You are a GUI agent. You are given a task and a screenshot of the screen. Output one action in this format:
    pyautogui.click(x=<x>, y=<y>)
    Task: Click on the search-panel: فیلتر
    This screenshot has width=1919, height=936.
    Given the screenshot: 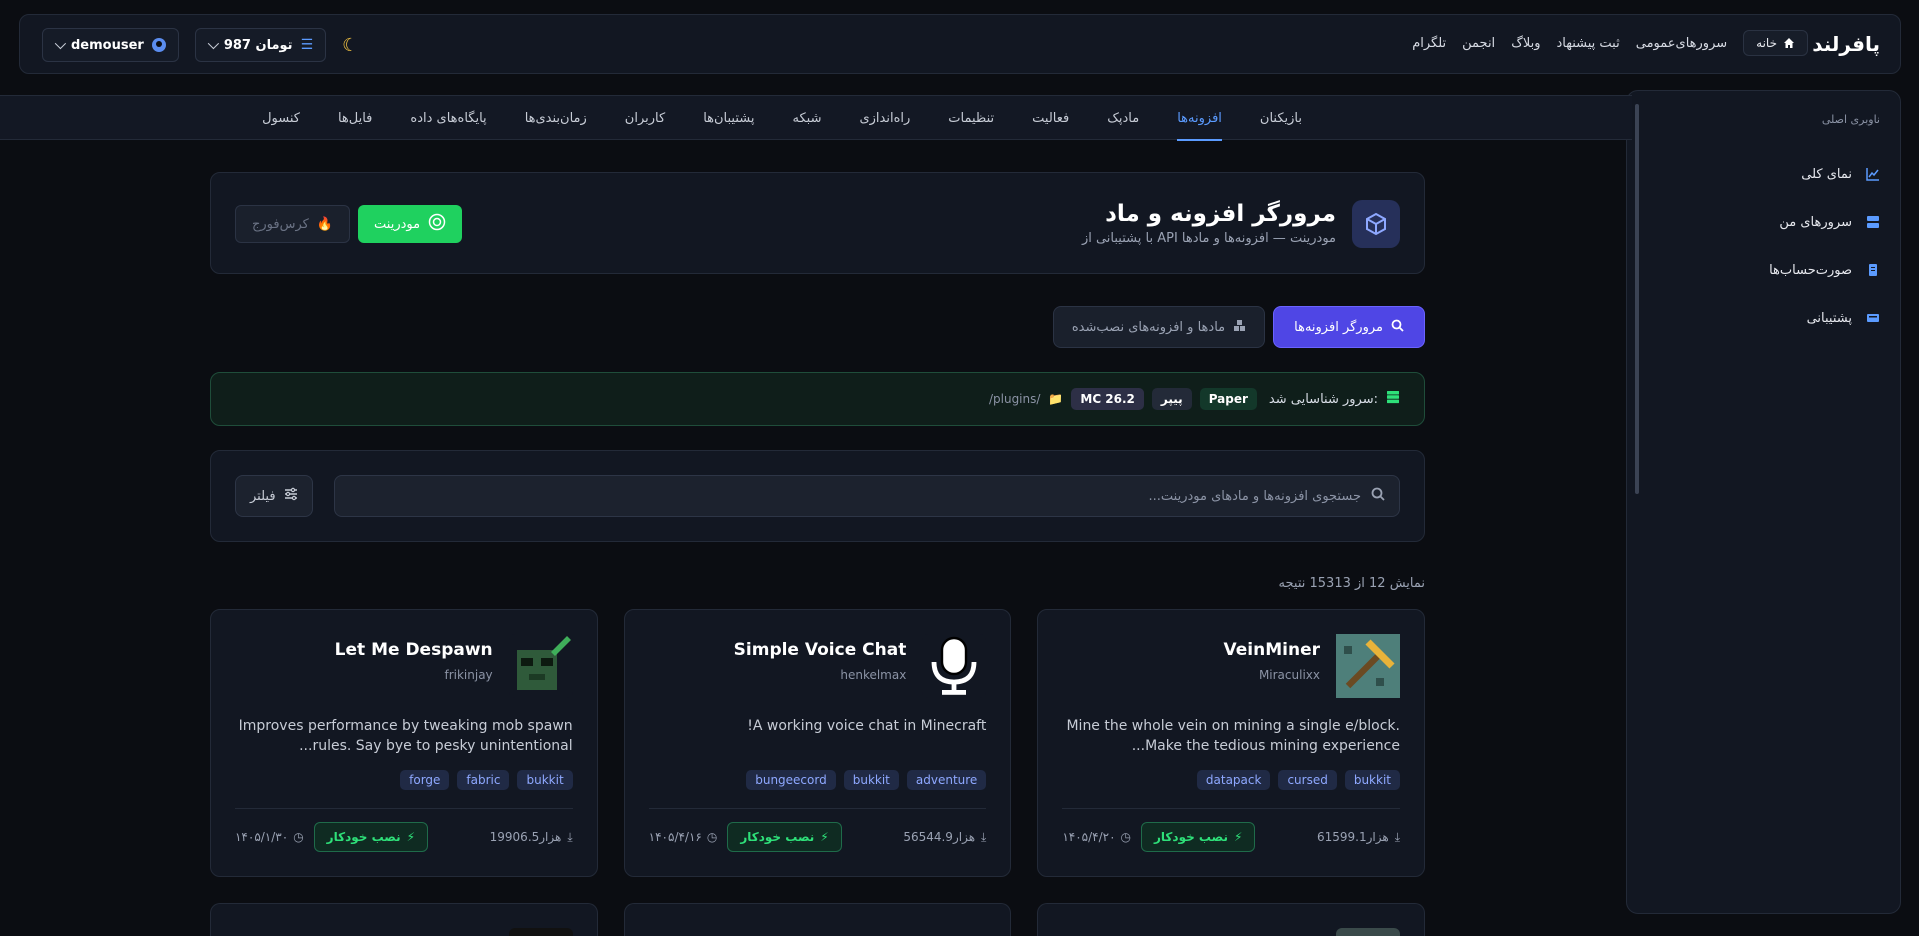 What is the action you would take?
    pyautogui.click(x=817, y=496)
    